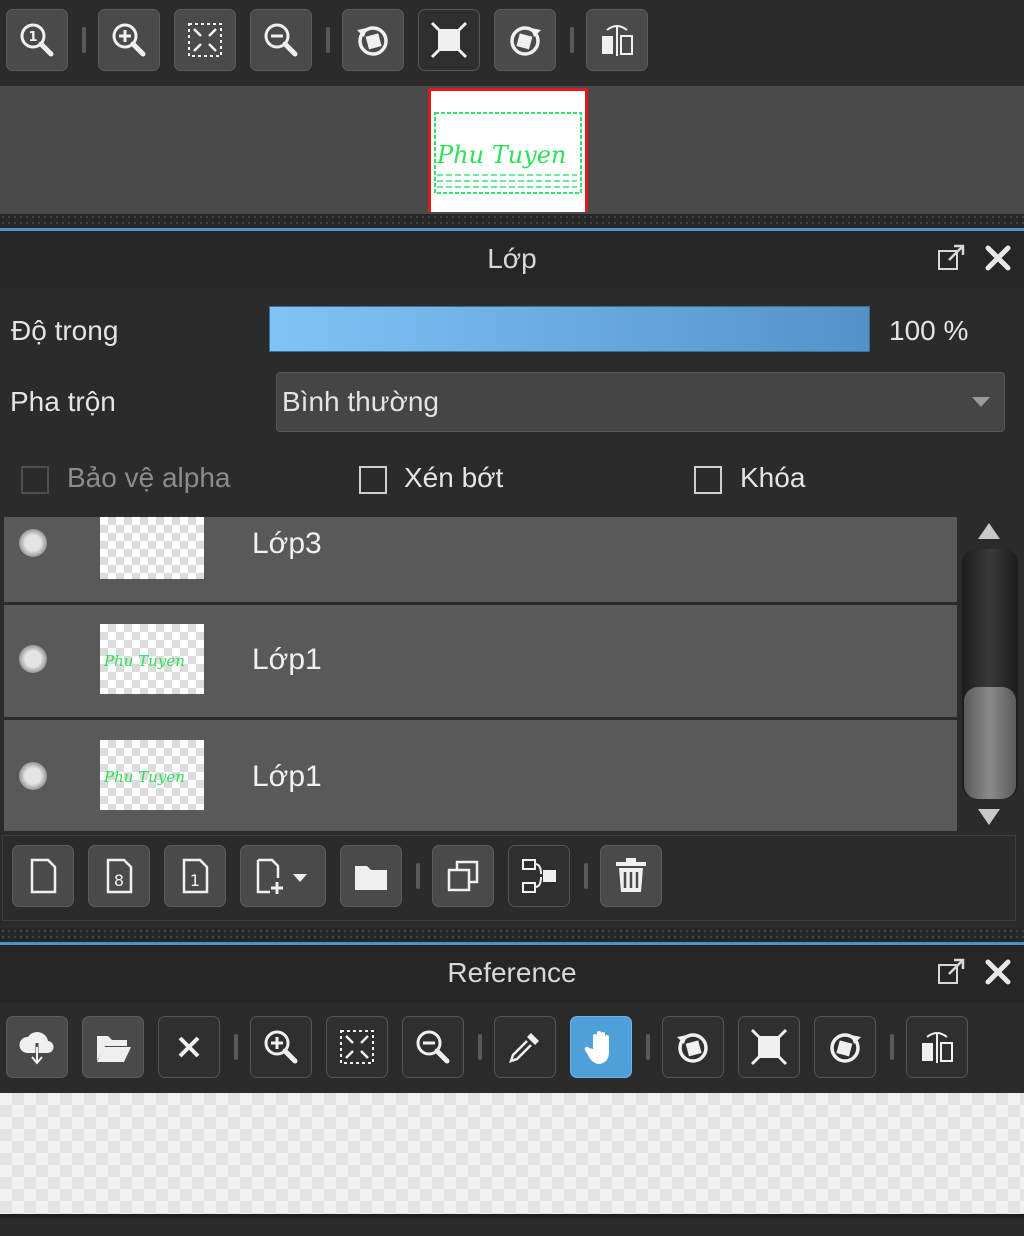 Image resolution: width=1024 pixels, height=1236 pixels. Describe the element at coordinates (937, 1047) in the screenshot. I see `ref-flip-horizontal-button` at that location.